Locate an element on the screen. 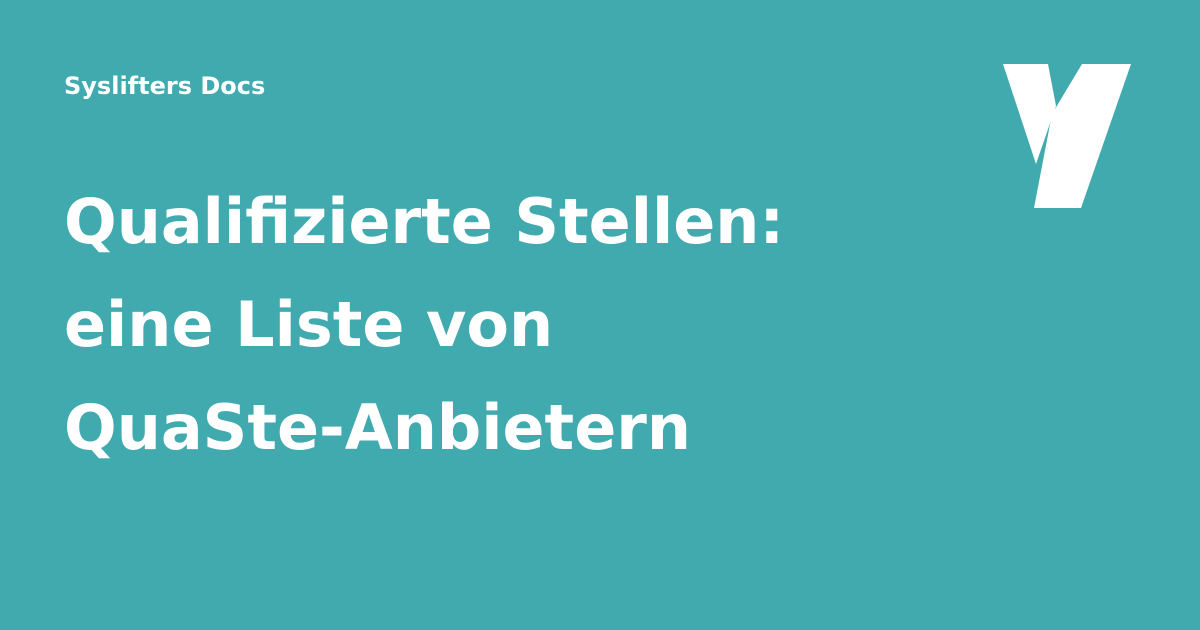 The width and height of the screenshot is (1200, 630). site-name: Syslifters Docs is located at coordinates (165, 86).